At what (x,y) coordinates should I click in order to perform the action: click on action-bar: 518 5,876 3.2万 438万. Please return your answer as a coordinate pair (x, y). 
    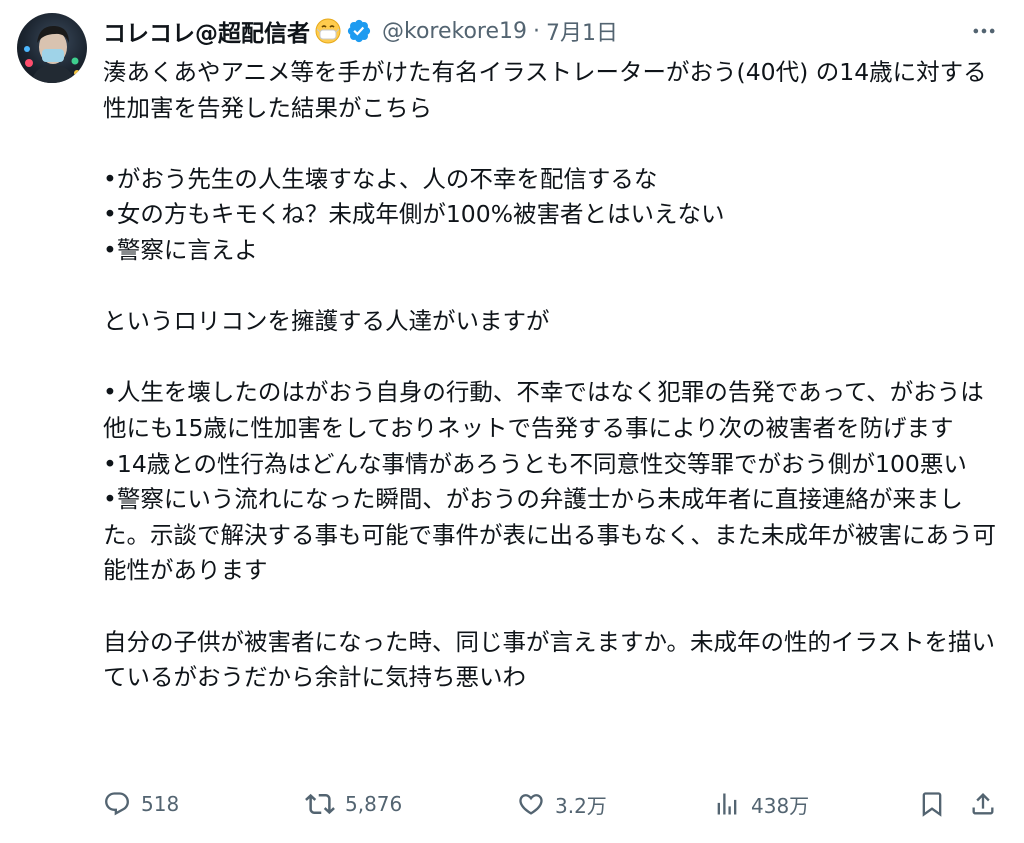
    Looking at the image, I should click on (553, 804).